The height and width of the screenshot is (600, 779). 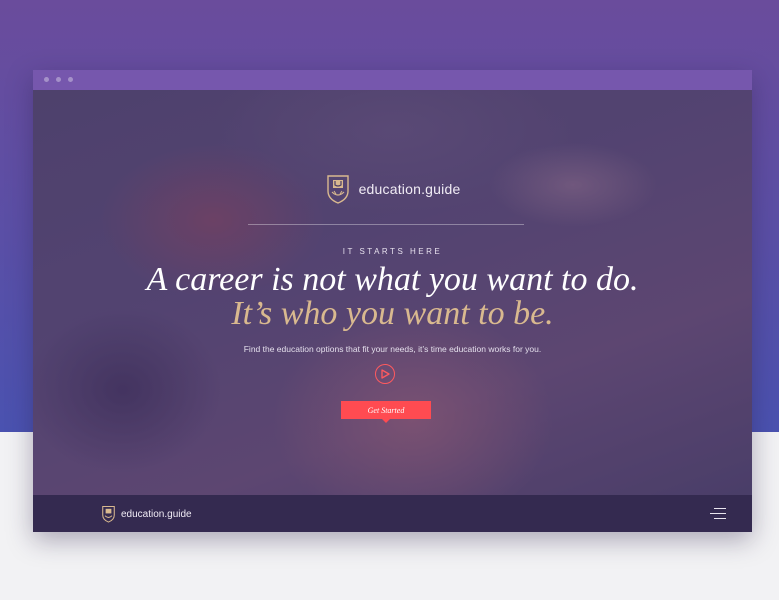 I want to click on get-started-button: Get Started, so click(x=386, y=410).